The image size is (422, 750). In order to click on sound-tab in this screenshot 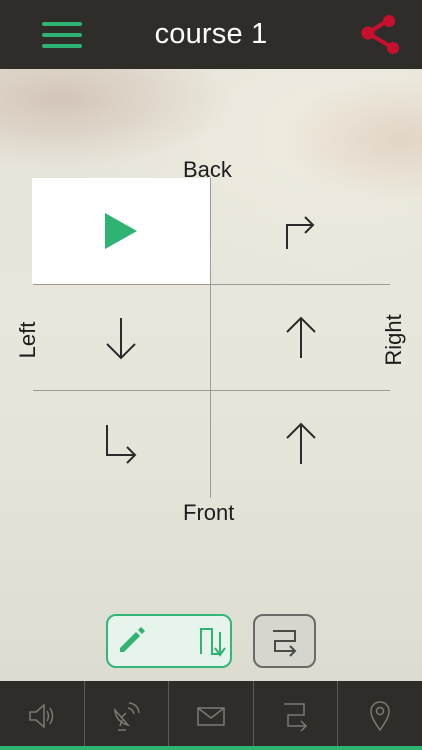, I will do `click(42, 715)`.